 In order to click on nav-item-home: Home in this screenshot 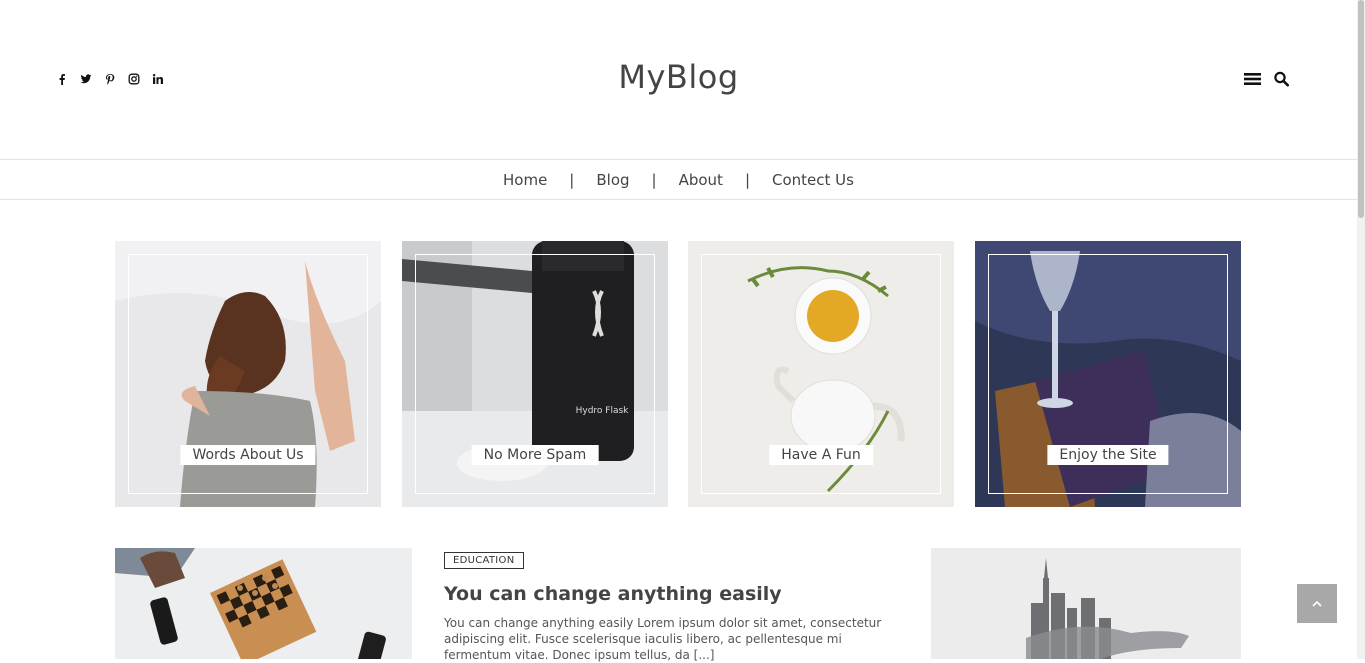, I will do `click(525, 180)`.